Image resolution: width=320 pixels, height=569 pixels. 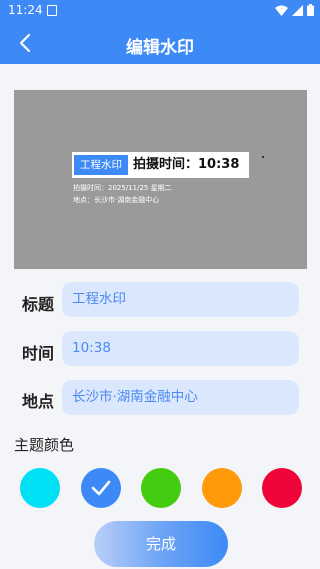 I want to click on location-field-label: 地点, so click(x=38, y=401).